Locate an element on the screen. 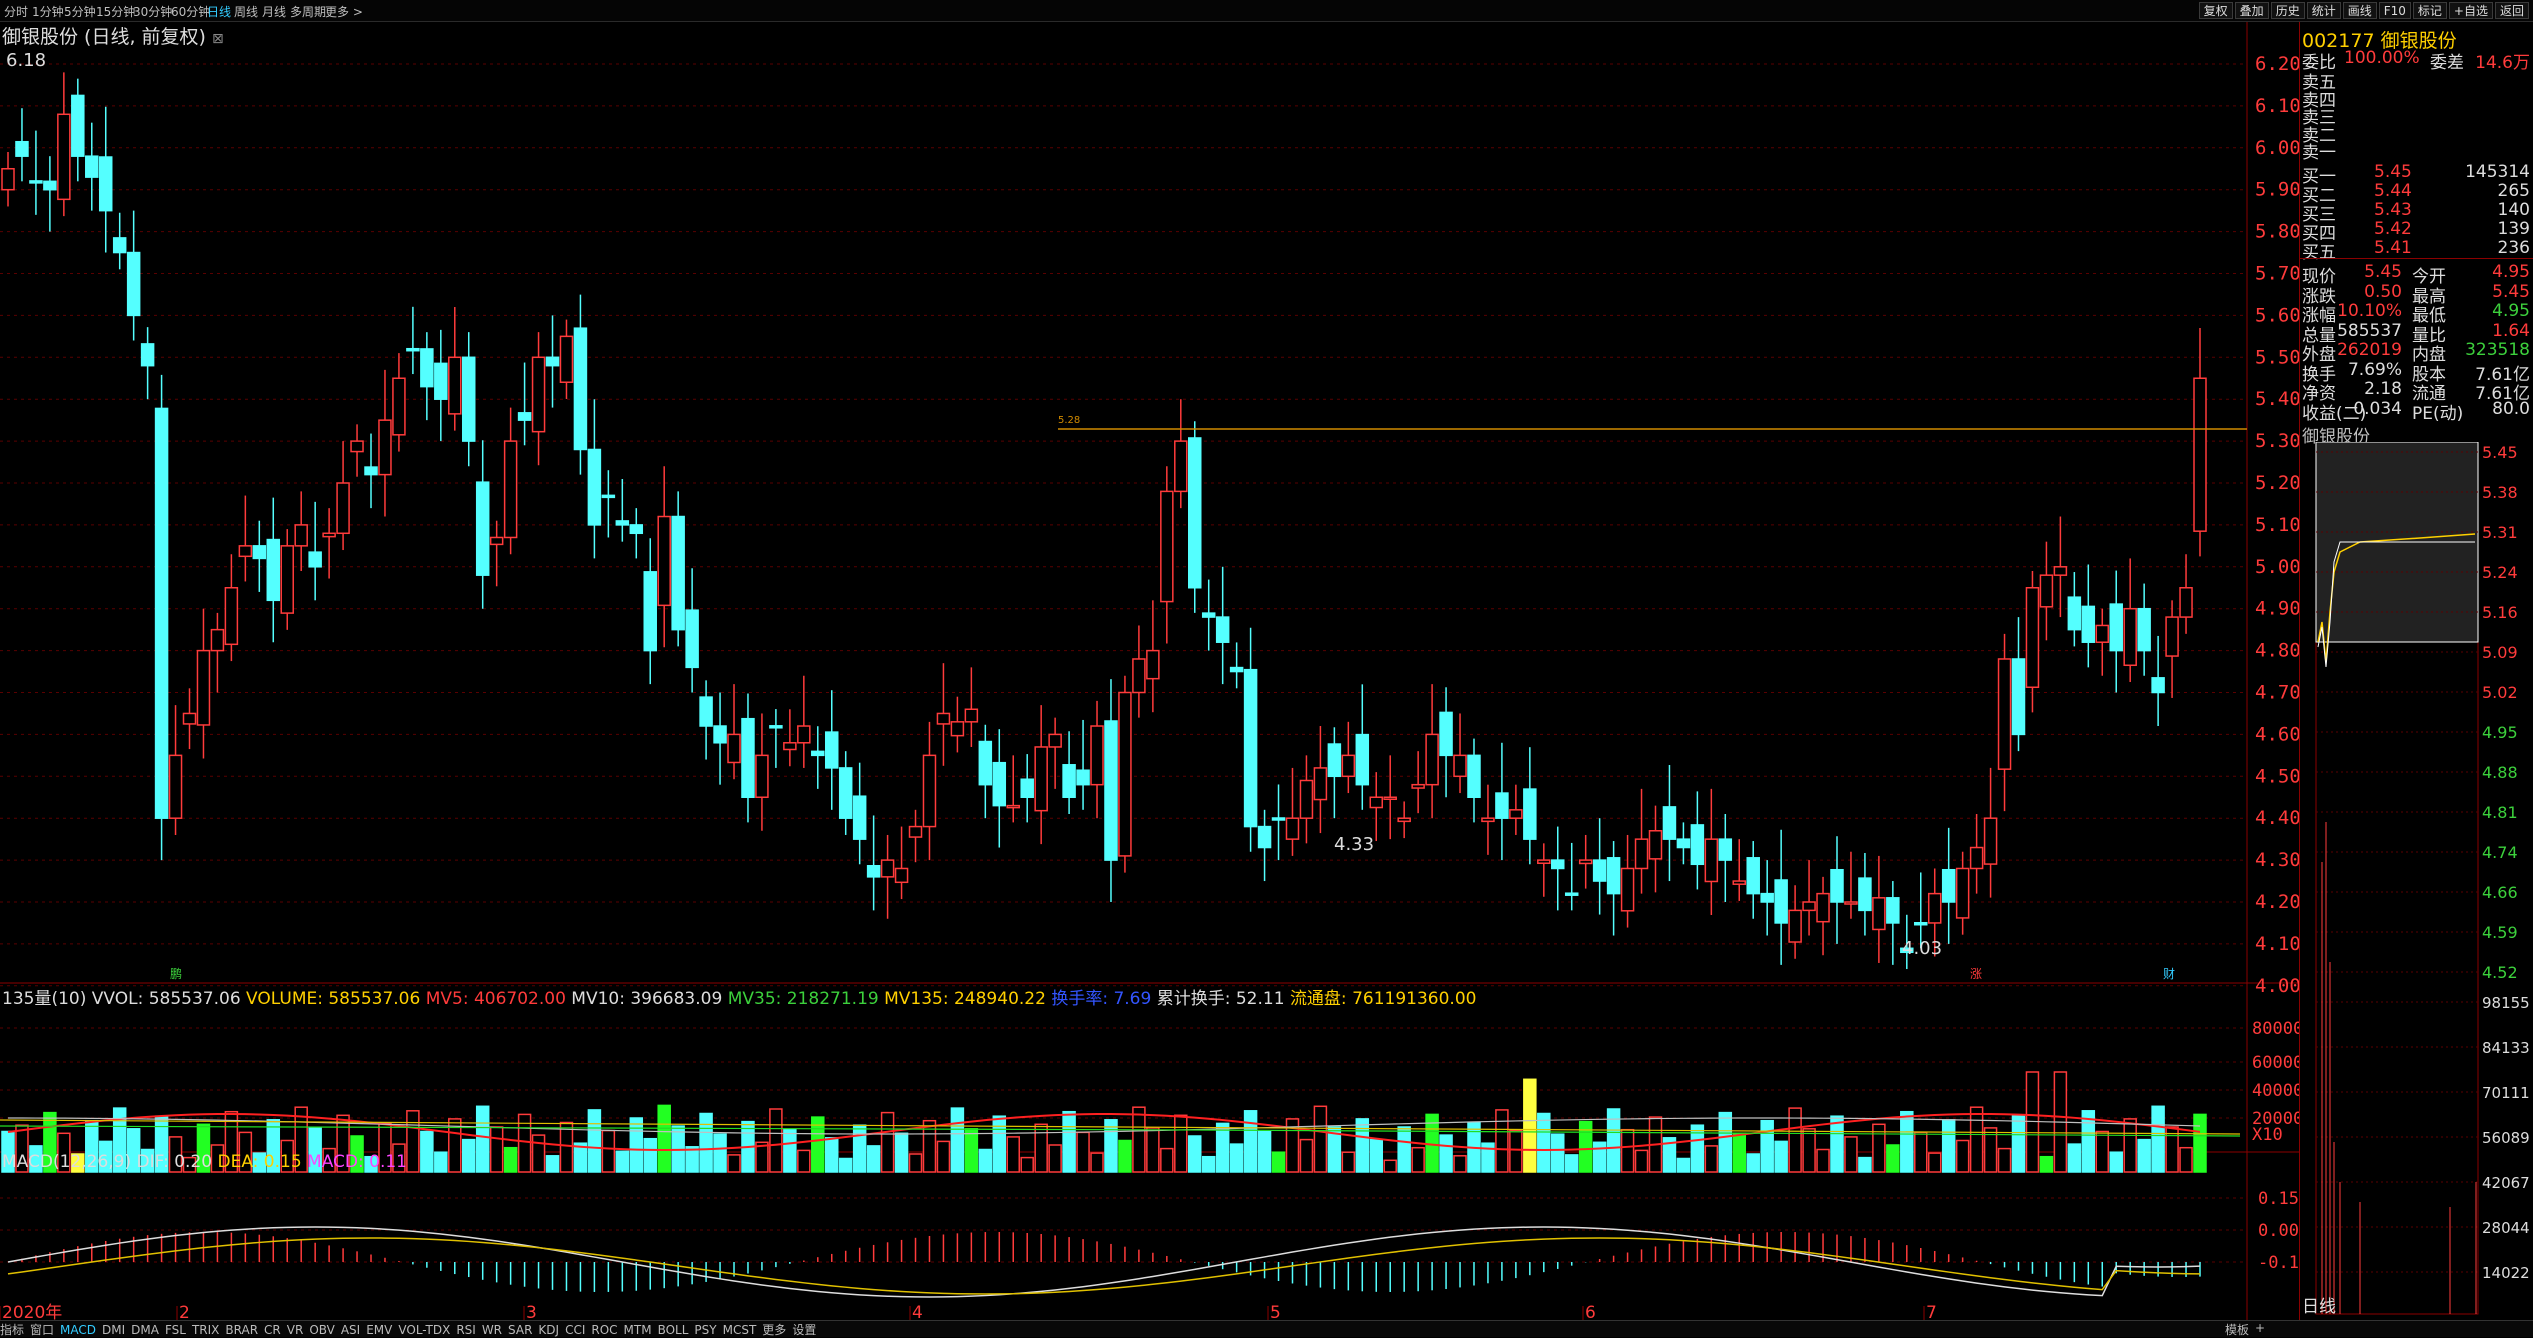 The image size is (2533, 1338). indicator-tab-13: VOL-TDX is located at coordinates (424, 1330).